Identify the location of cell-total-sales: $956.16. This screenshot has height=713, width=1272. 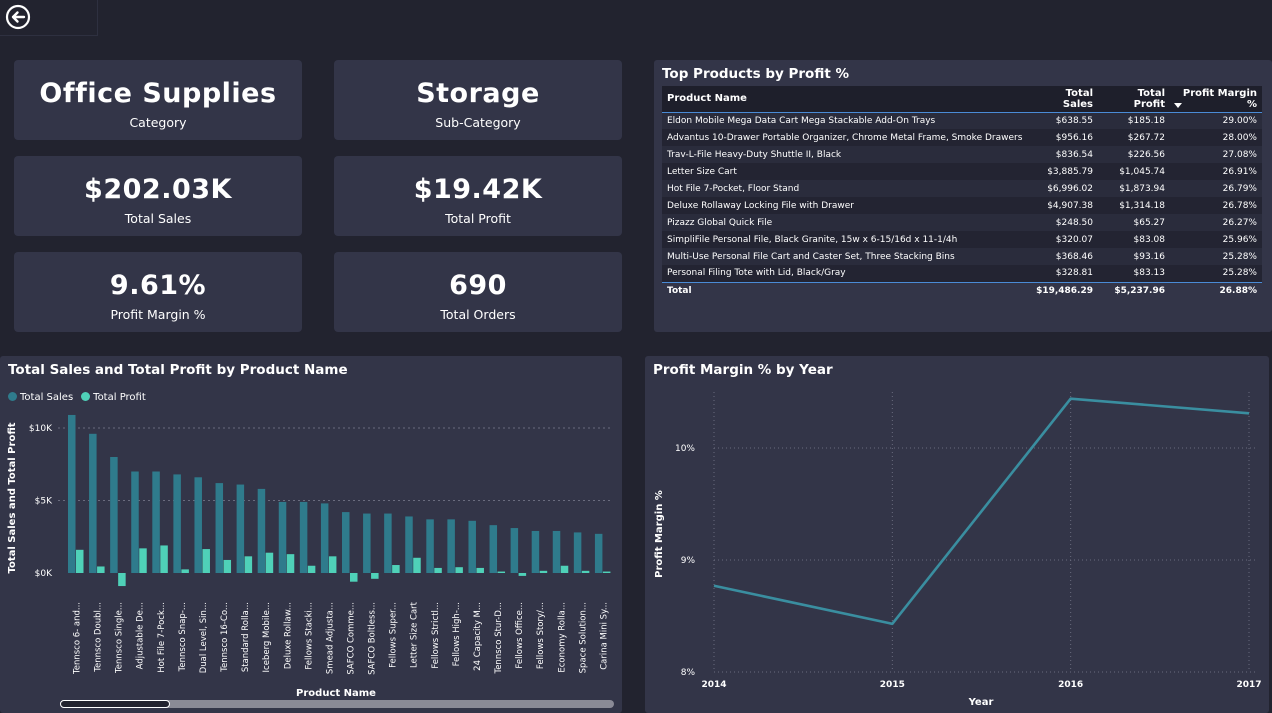
(1064, 137).